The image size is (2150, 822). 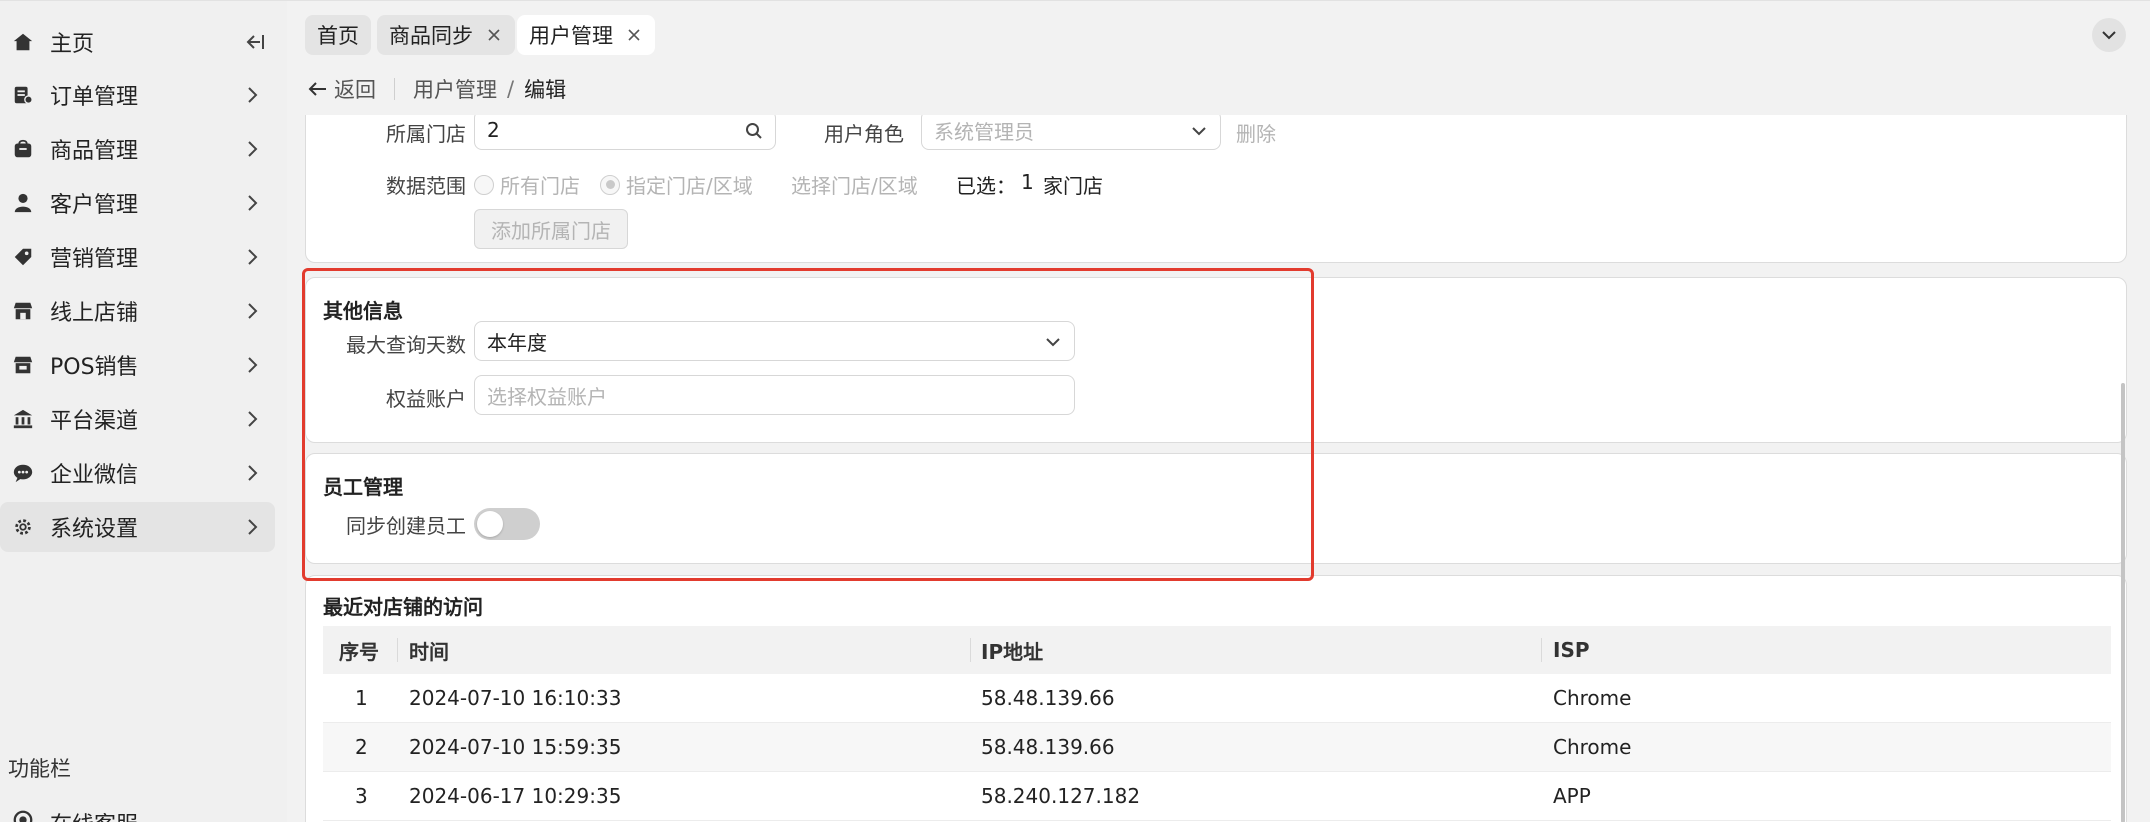 What do you see at coordinates (94, 421) in the screenshot?
I see `sidebar-item-label: 平台渠道` at bounding box center [94, 421].